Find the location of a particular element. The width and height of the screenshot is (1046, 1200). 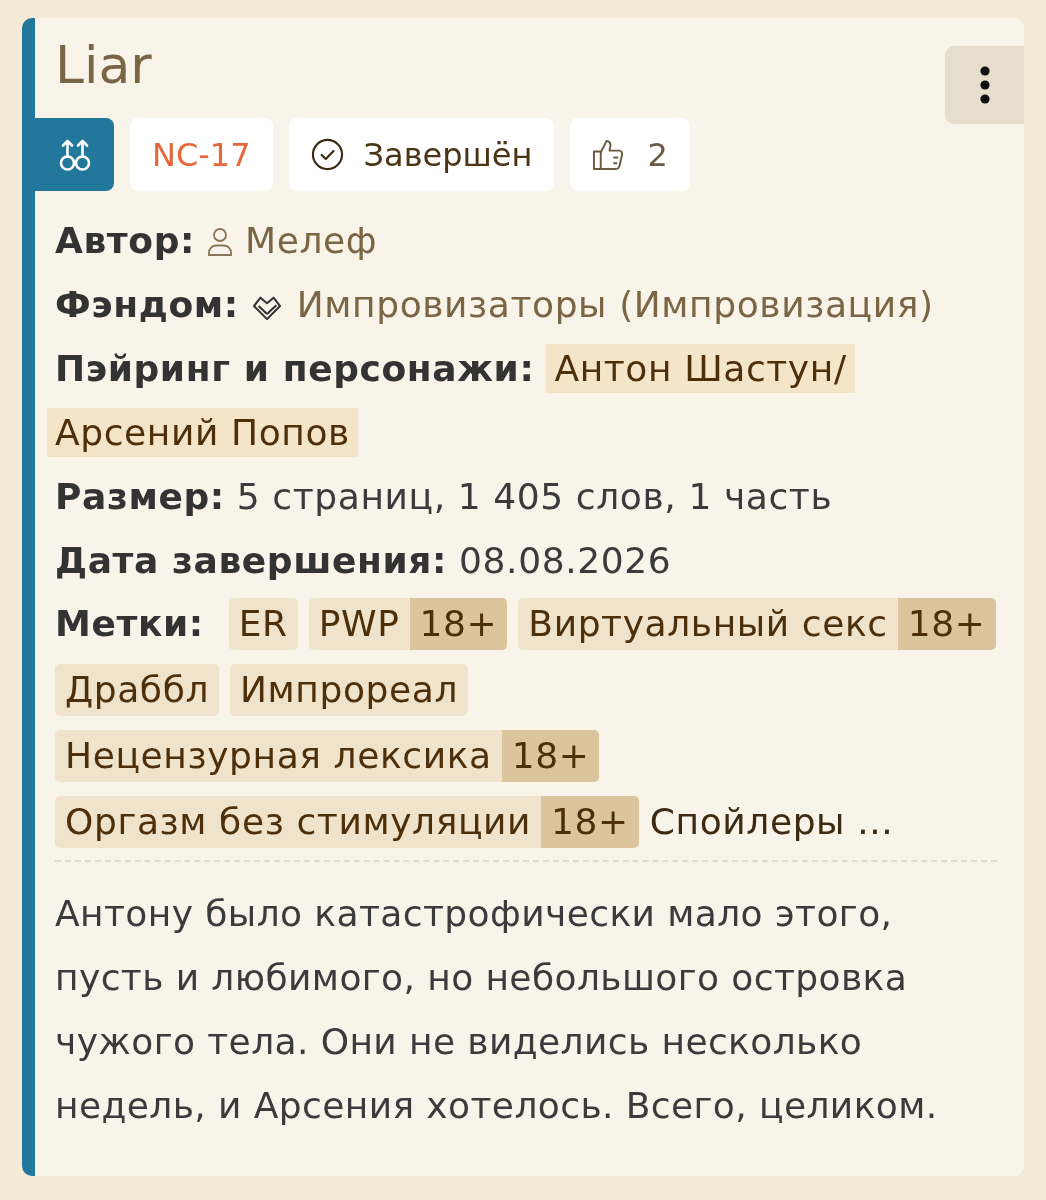

more-icon is located at coordinates (984, 85).